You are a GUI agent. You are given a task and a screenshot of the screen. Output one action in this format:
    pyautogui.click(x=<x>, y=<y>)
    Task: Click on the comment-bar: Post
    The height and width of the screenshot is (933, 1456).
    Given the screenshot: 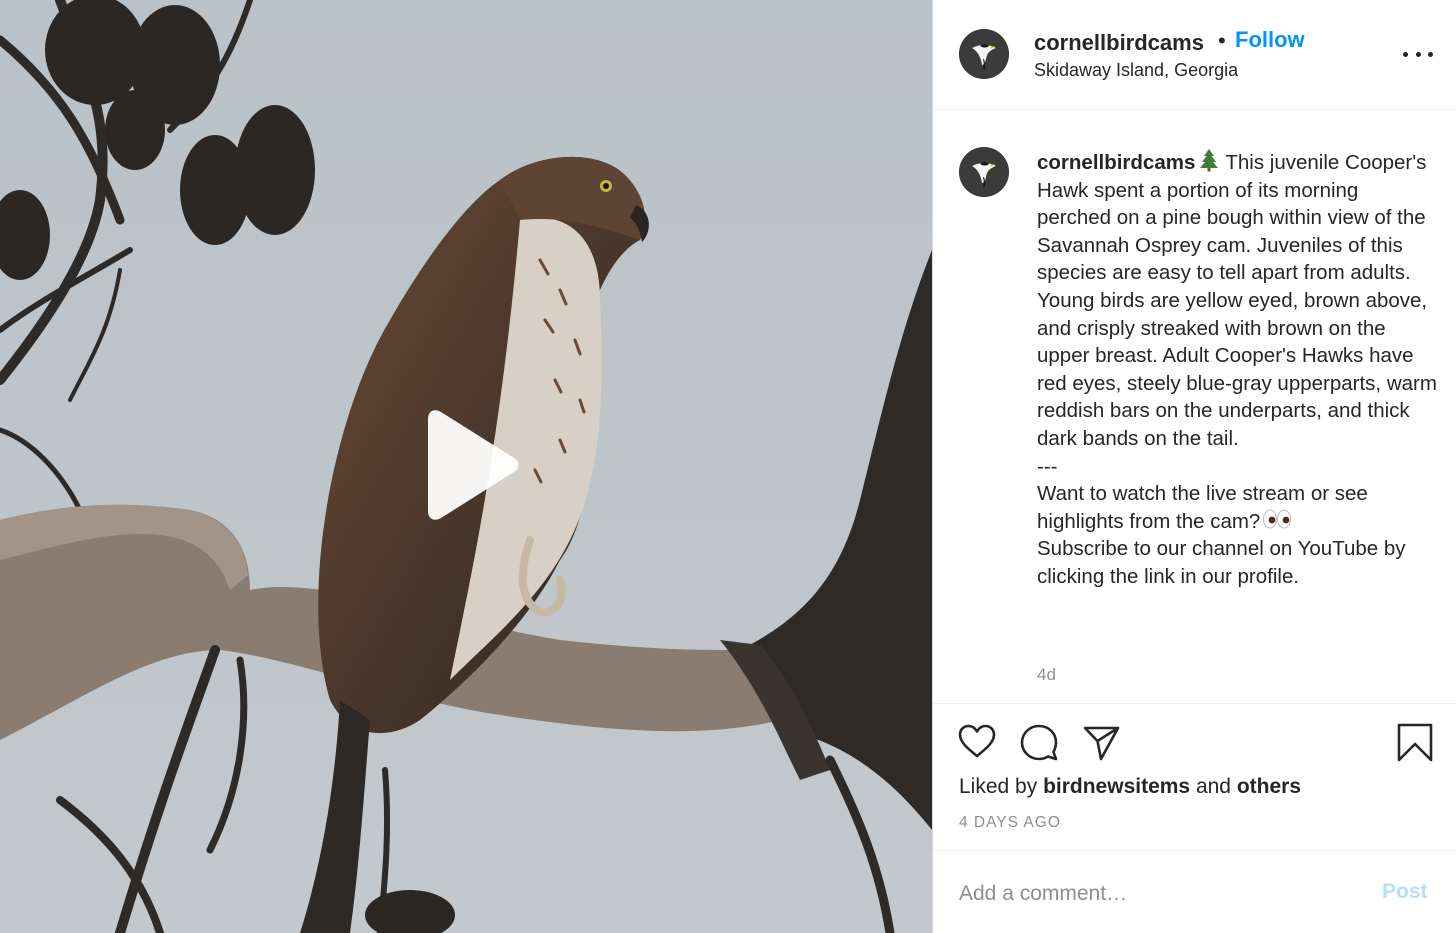 What is the action you would take?
    pyautogui.click(x=1194, y=891)
    